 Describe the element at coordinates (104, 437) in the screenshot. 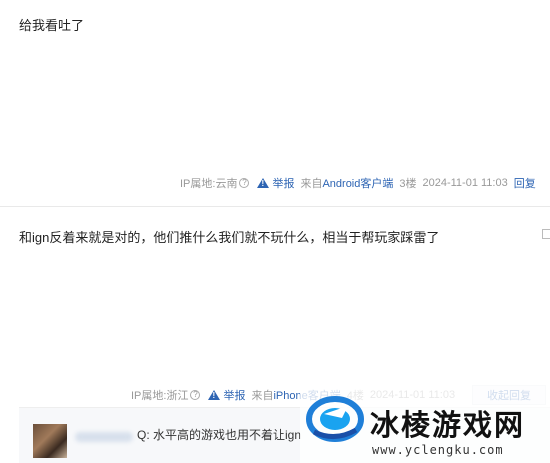

I see `blurred-username` at that location.